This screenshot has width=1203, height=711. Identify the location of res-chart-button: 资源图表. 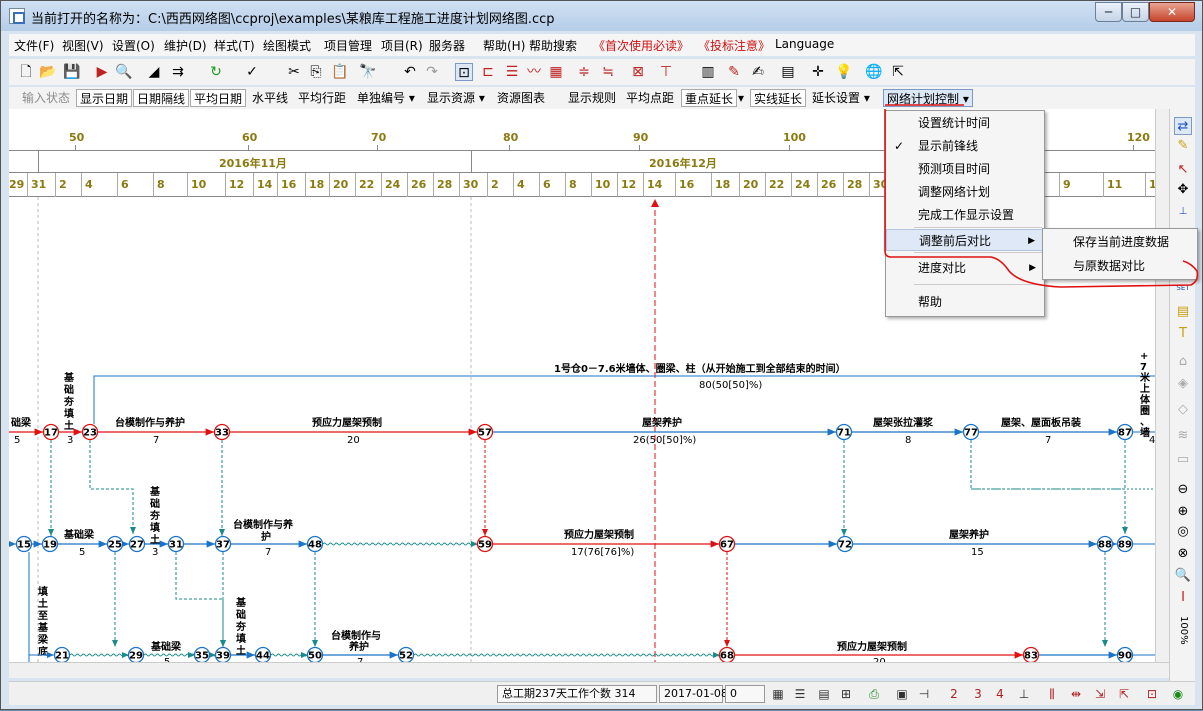
(521, 98).